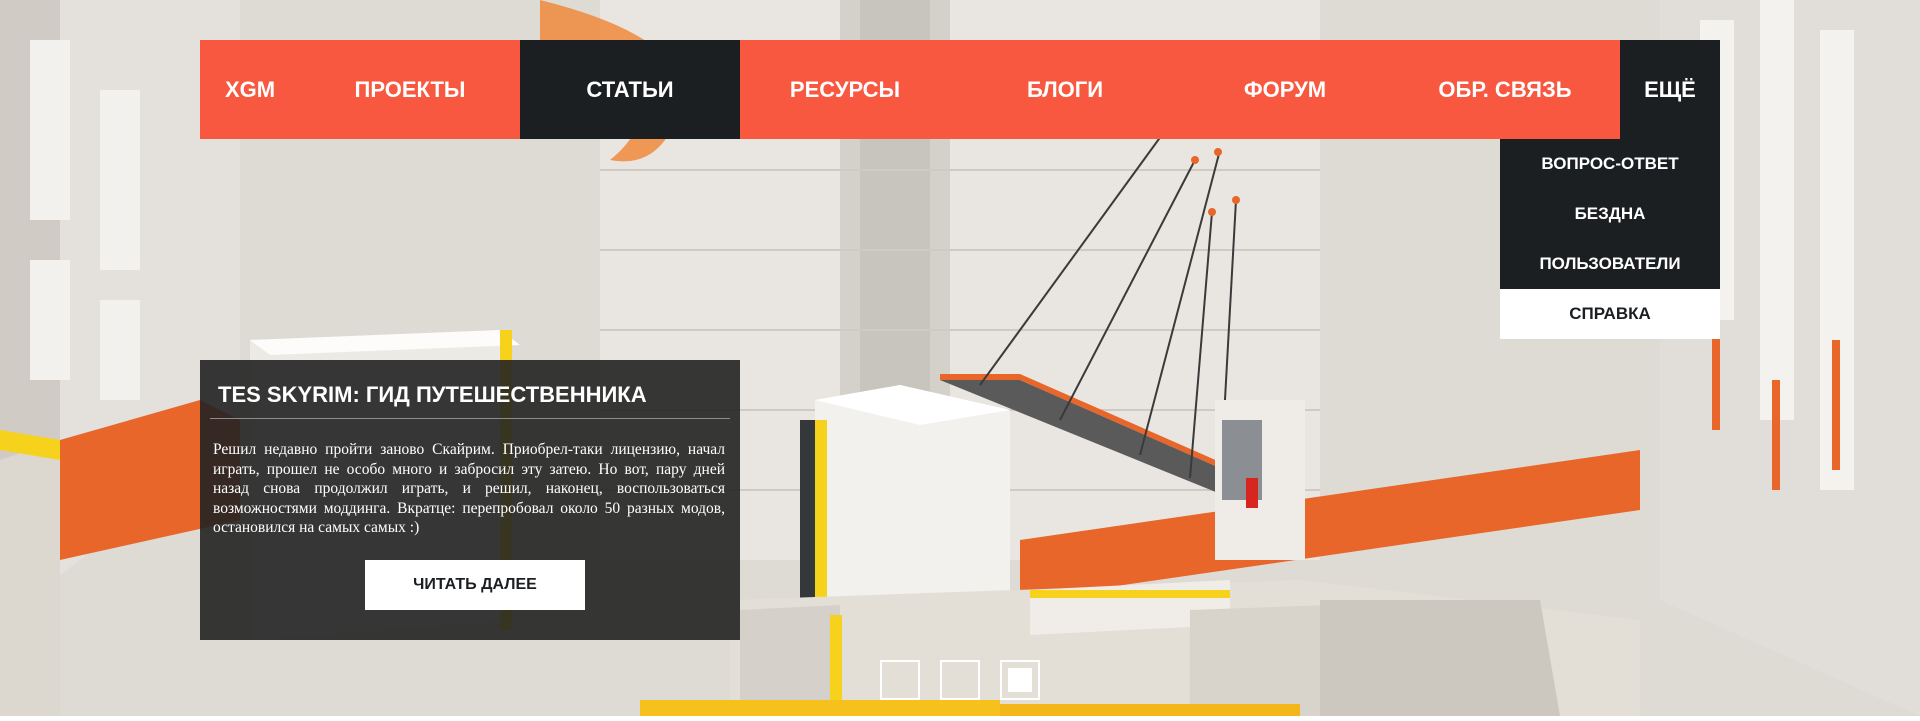  I want to click on nav-item-more: ЕЩЁ, so click(1670, 89).